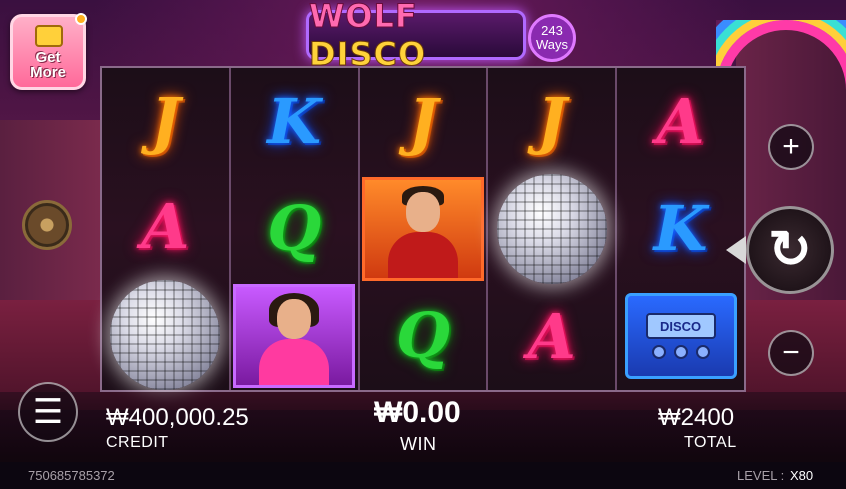 This screenshot has width=846, height=489. What do you see at coordinates (71, 475) in the screenshot?
I see `round-id: 750685785372` at bounding box center [71, 475].